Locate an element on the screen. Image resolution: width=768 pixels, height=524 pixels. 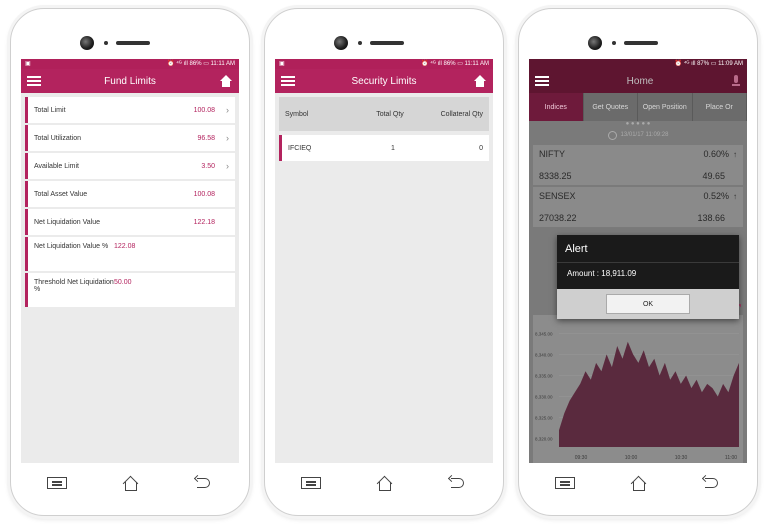
index-change: 49.65 is located at coordinates (713, 176).